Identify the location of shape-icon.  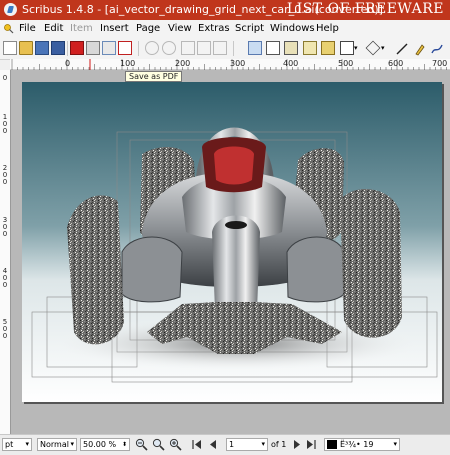
(347, 48).